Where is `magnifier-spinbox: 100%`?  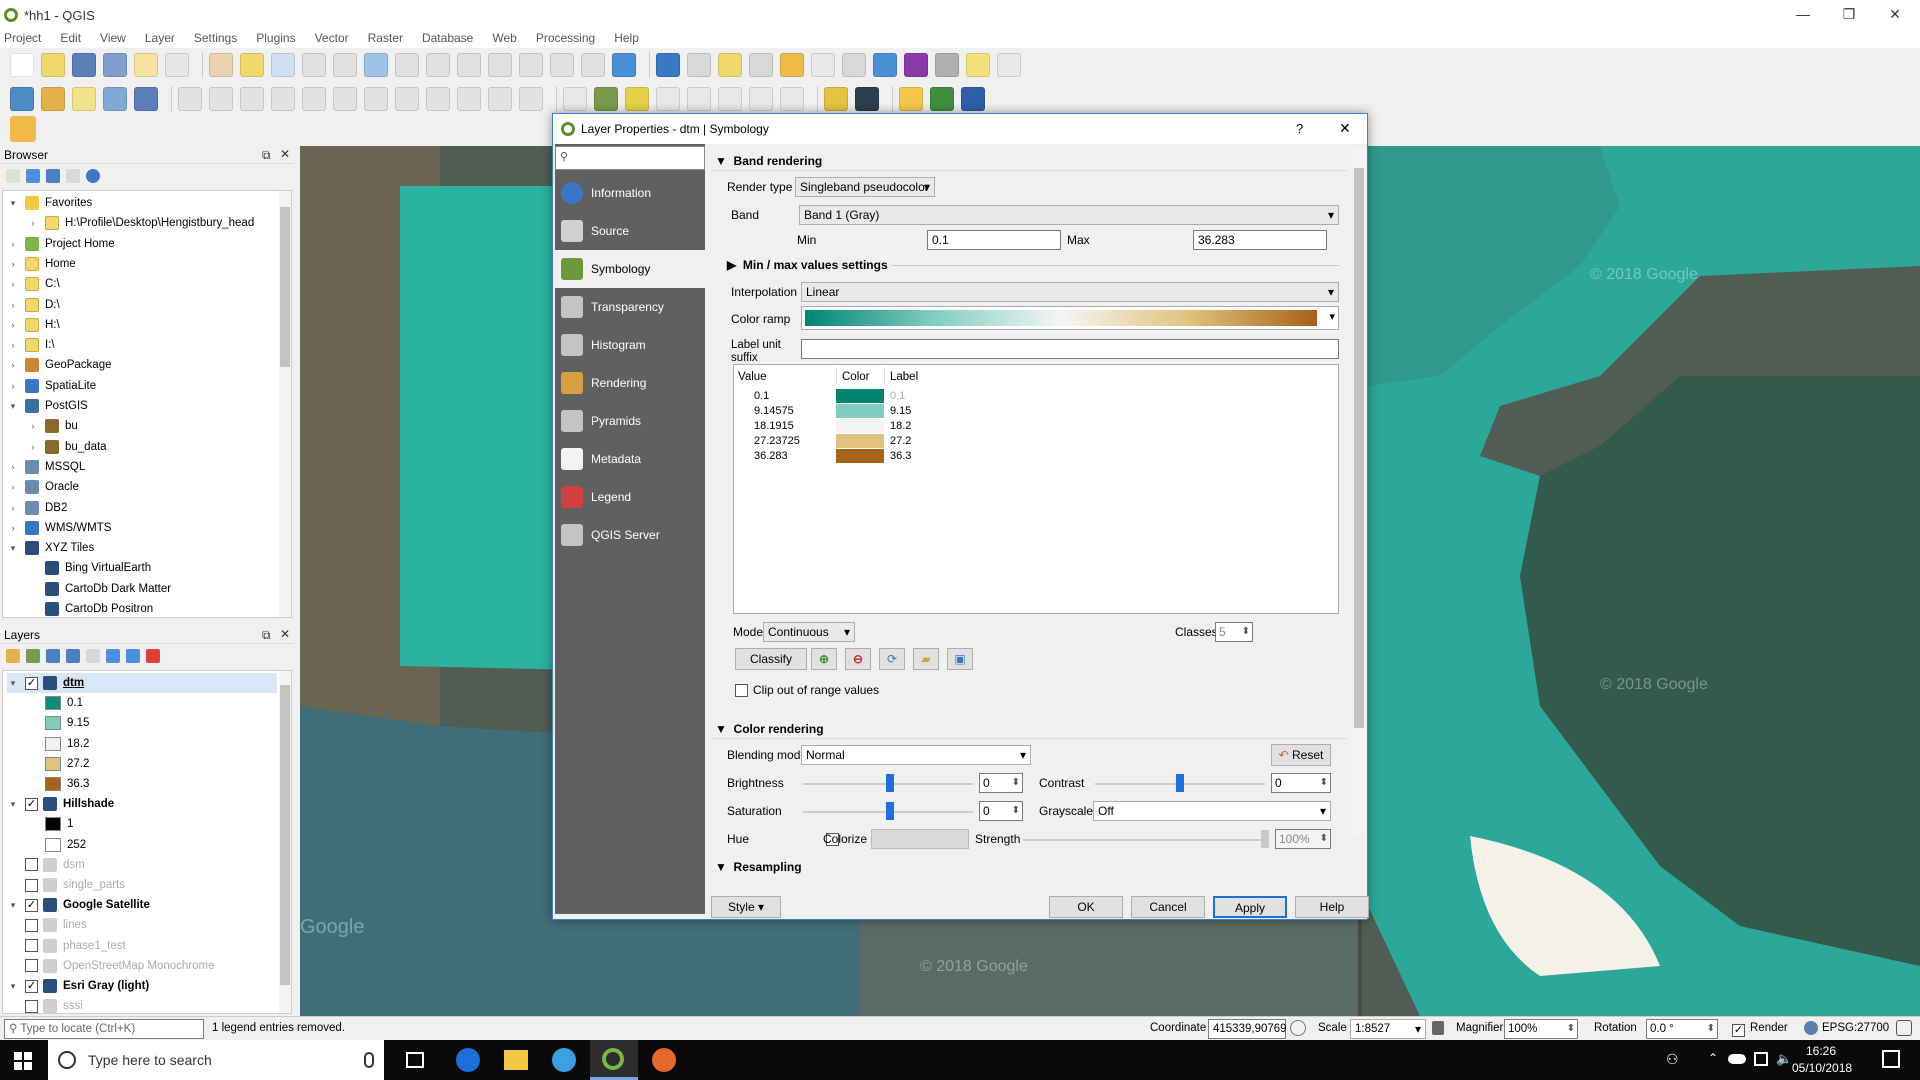 magnifier-spinbox: 100% is located at coordinates (1541, 1029).